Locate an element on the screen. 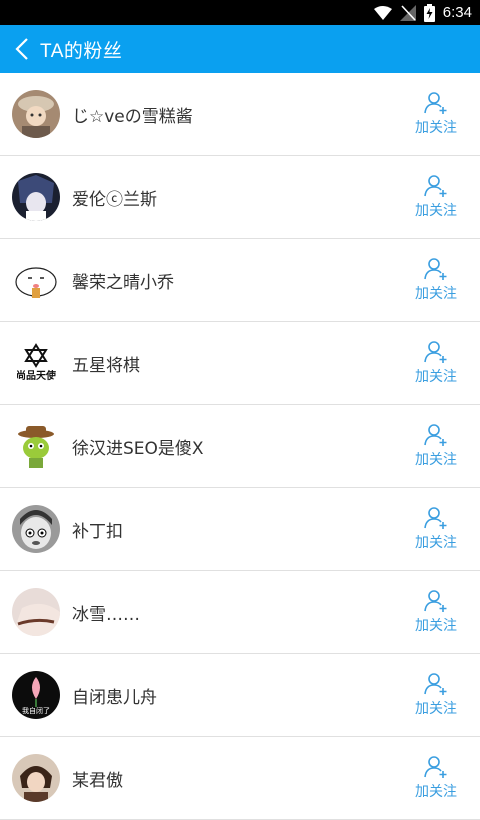  list-item: 爱伦ⓒ兰斯 加关注 is located at coordinates (240, 197).